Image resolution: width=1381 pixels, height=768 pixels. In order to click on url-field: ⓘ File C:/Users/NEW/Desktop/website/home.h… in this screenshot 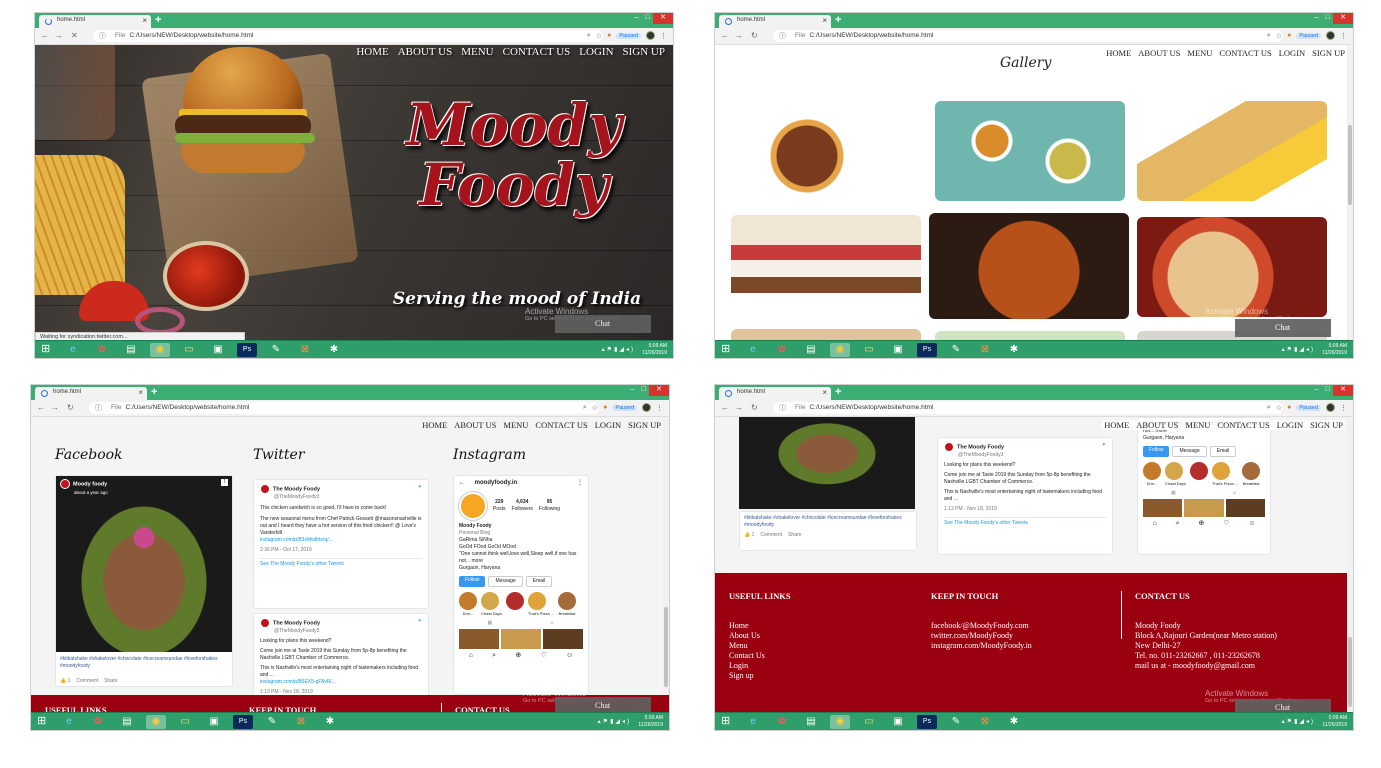, I will do `click(348, 36)`.